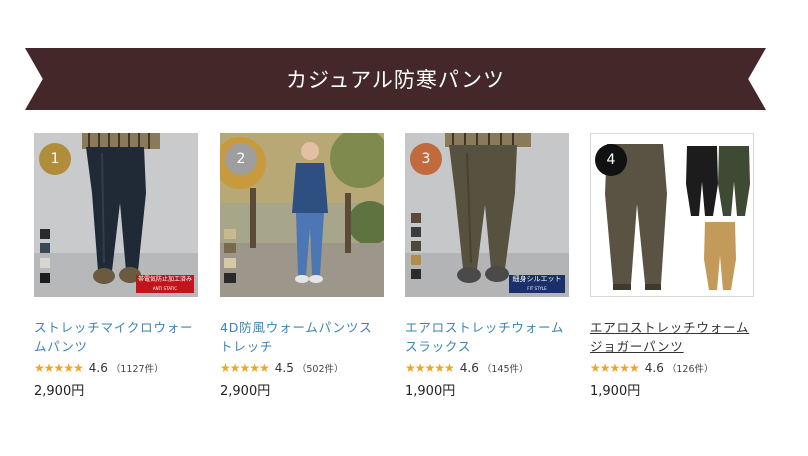 The image size is (808, 456). I want to click on review-count: （145件）, so click(505, 369).